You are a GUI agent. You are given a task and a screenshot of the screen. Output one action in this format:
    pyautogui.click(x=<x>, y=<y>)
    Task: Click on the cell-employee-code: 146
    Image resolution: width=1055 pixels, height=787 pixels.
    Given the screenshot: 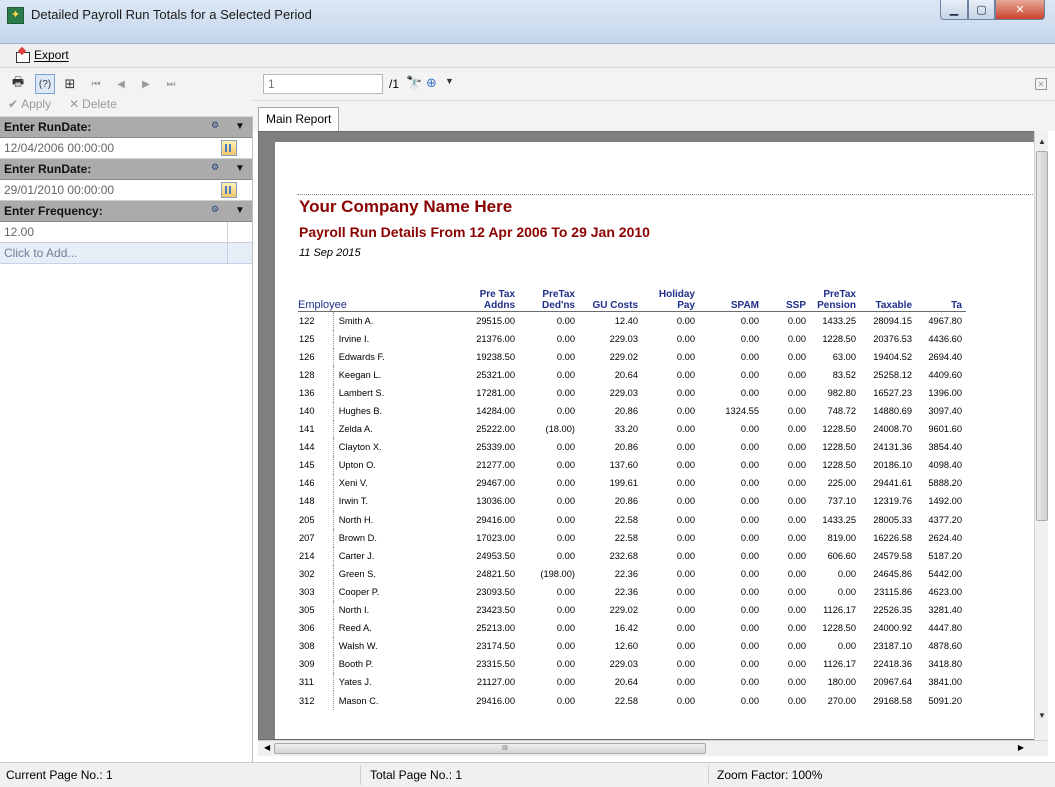 What is the action you would take?
    pyautogui.click(x=316, y=483)
    